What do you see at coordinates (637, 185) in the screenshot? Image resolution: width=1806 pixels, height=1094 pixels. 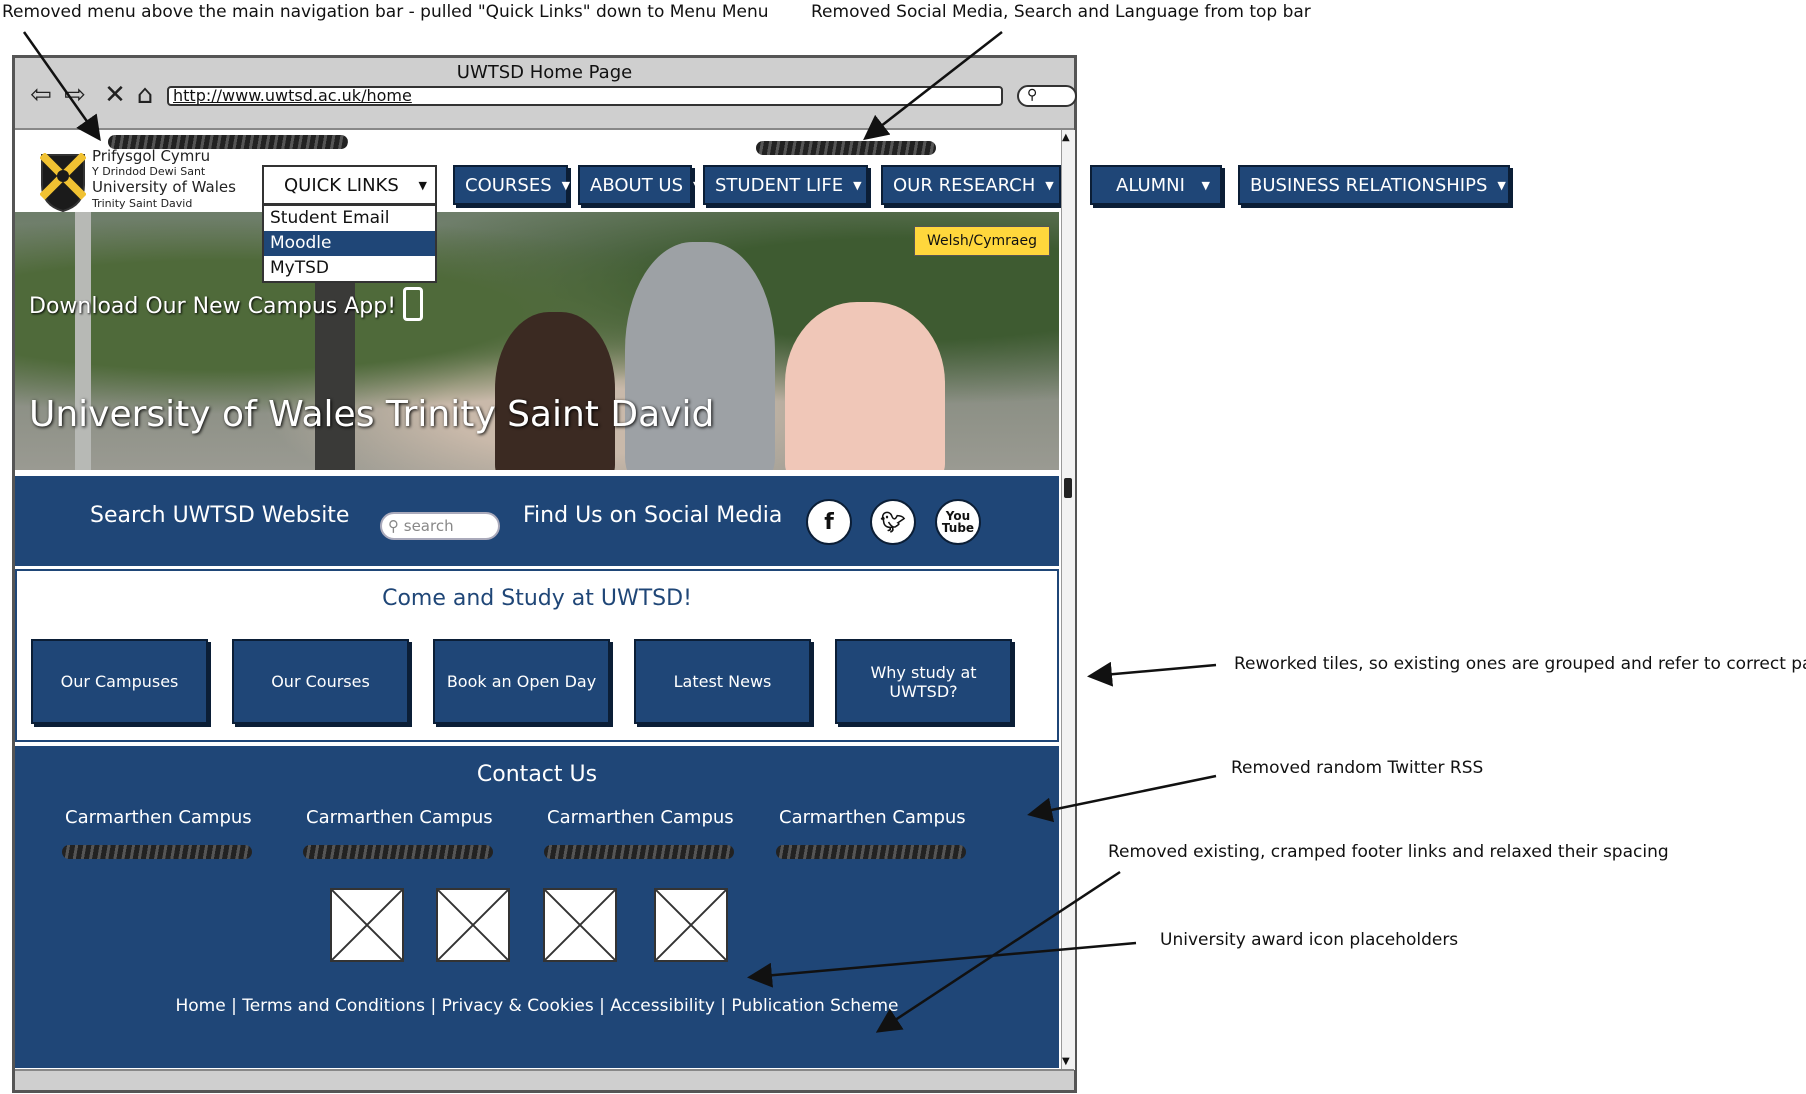 I see `nav-label: ABOUT US` at bounding box center [637, 185].